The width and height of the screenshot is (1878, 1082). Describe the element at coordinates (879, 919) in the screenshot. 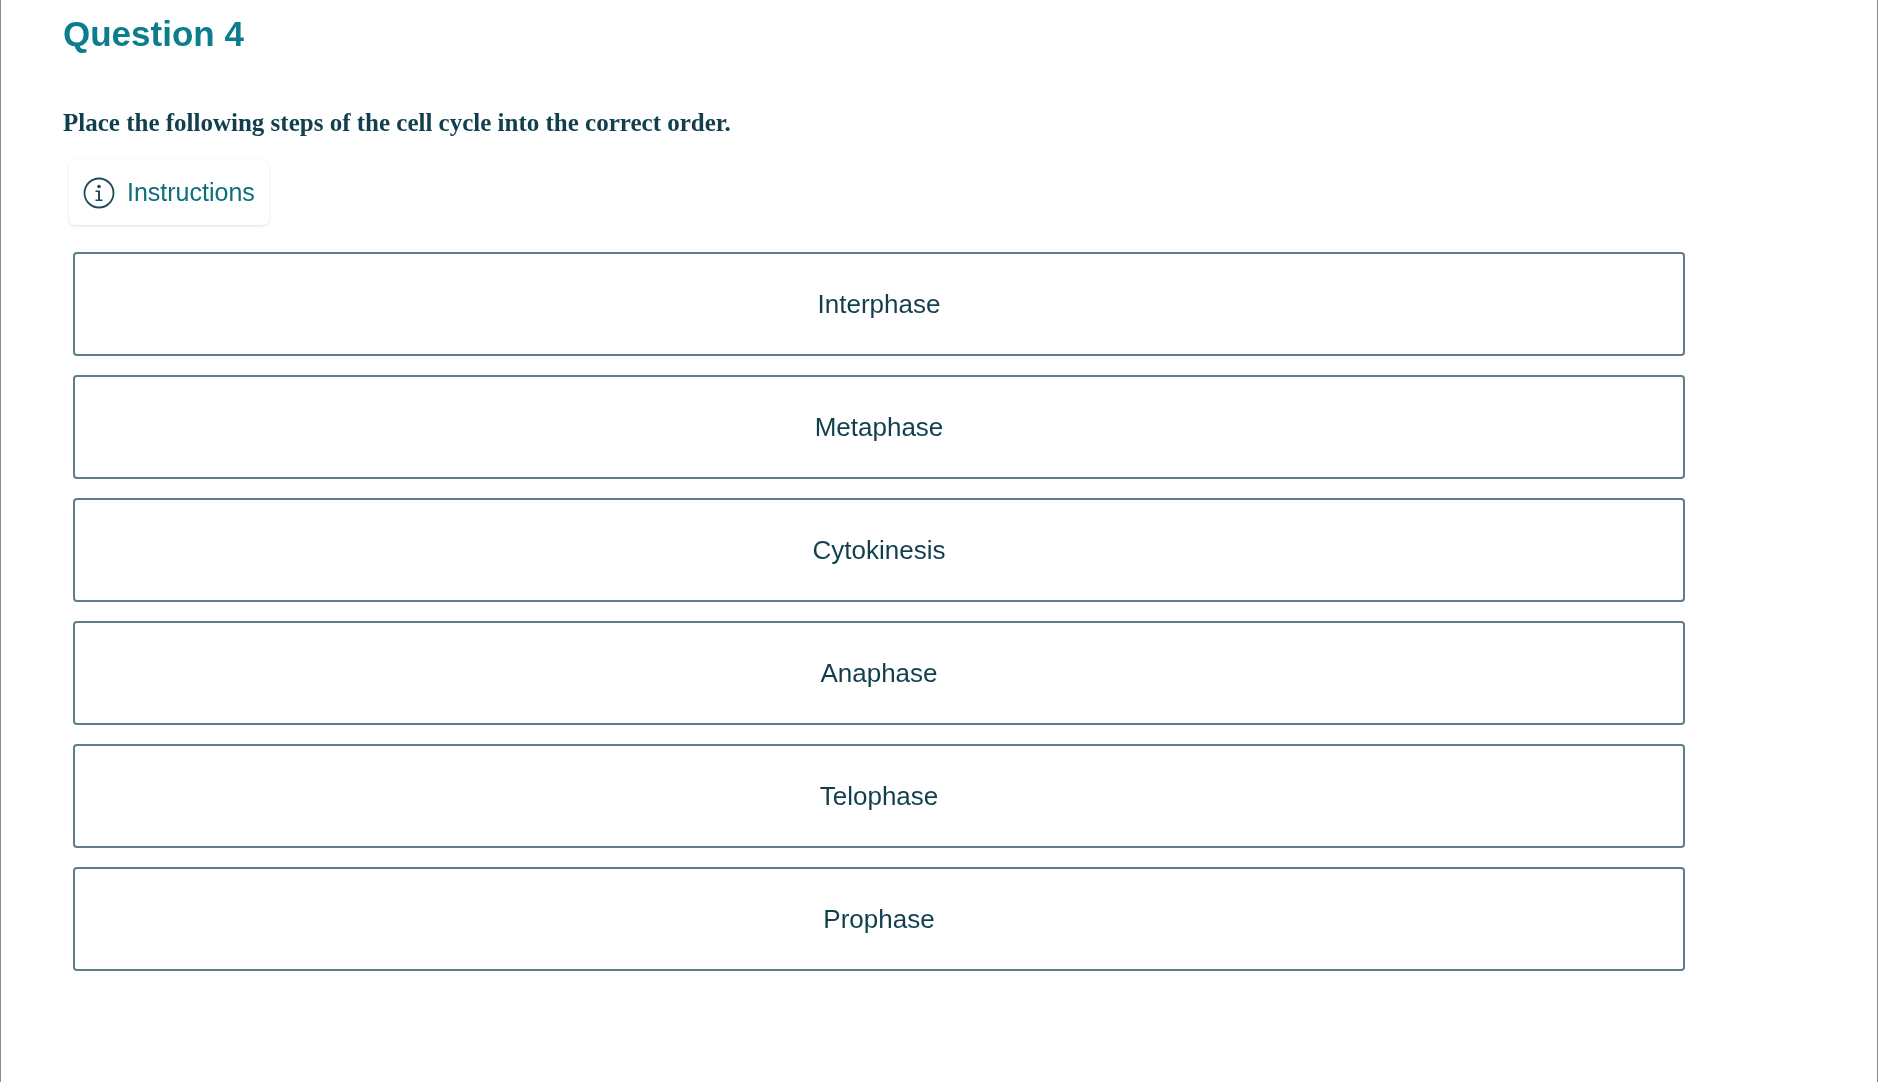

I see `sortable-item: Prophase` at that location.